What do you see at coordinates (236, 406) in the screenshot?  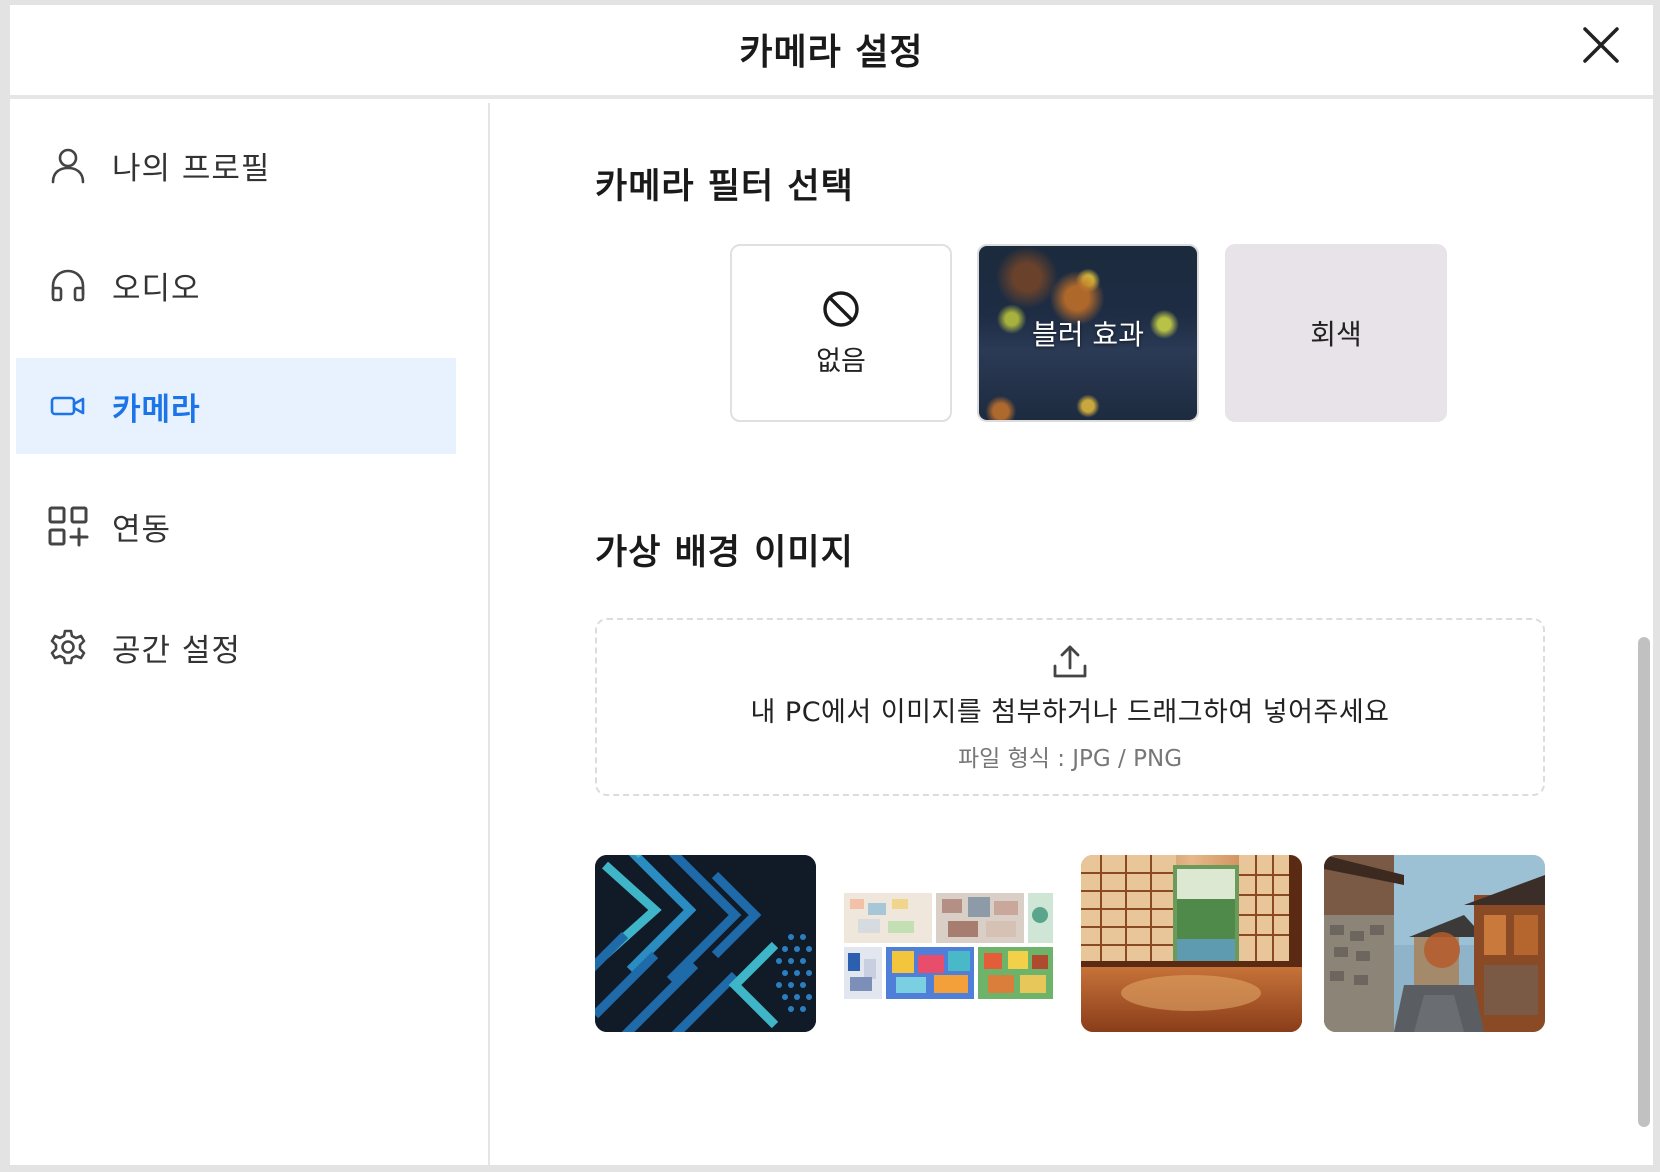 I see `sidebar-item-camera: 카메라` at bounding box center [236, 406].